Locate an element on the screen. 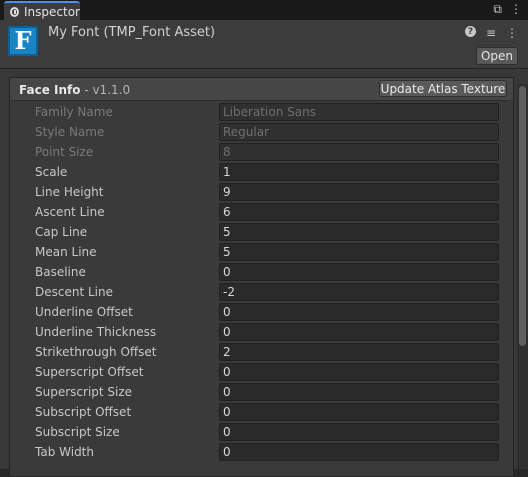  style-name-label: Style Name is located at coordinates (70, 132).